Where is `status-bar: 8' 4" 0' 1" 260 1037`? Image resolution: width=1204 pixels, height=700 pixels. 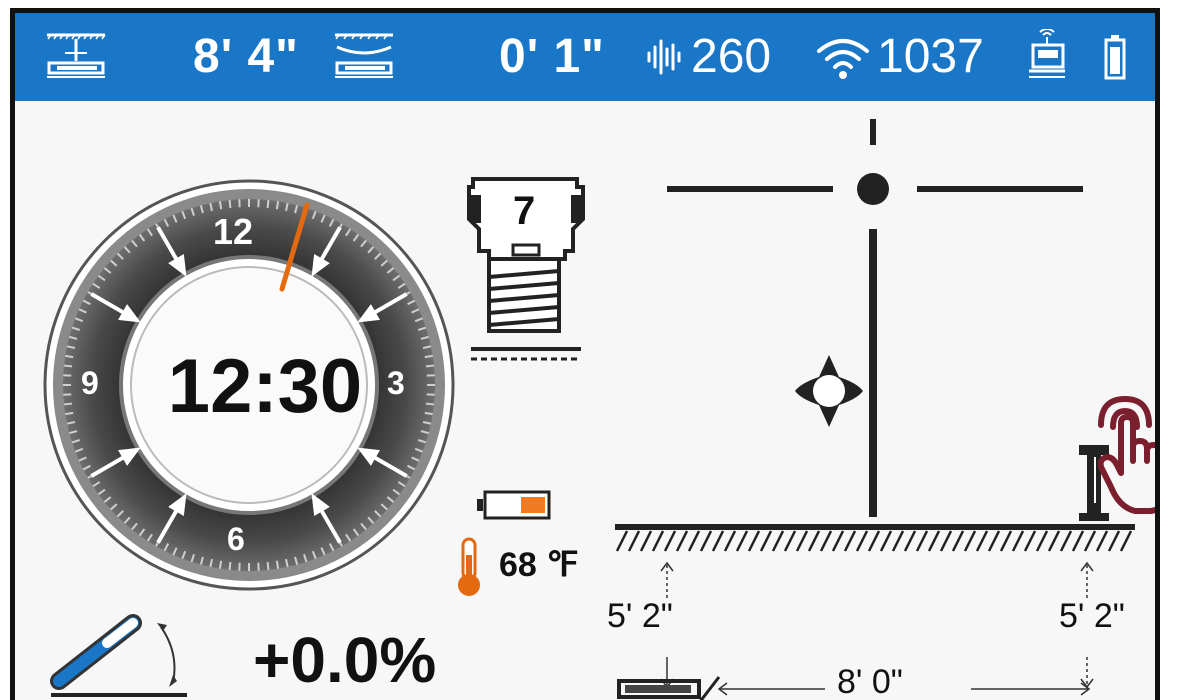 status-bar: 8' 4" 0' 1" 260 1037 is located at coordinates (585, 57).